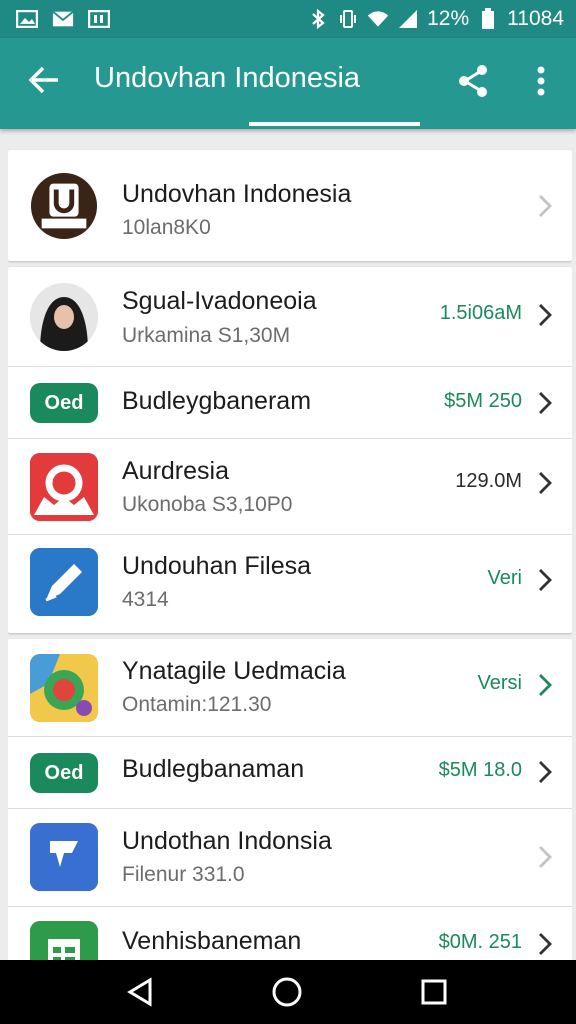  I want to click on share-icon, so click(473, 81).